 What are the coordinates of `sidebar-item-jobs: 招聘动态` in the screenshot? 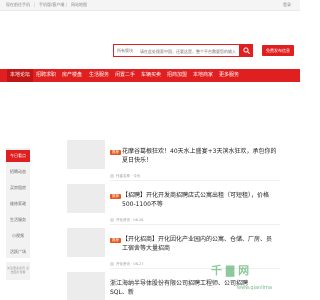 It's located at (18, 172).